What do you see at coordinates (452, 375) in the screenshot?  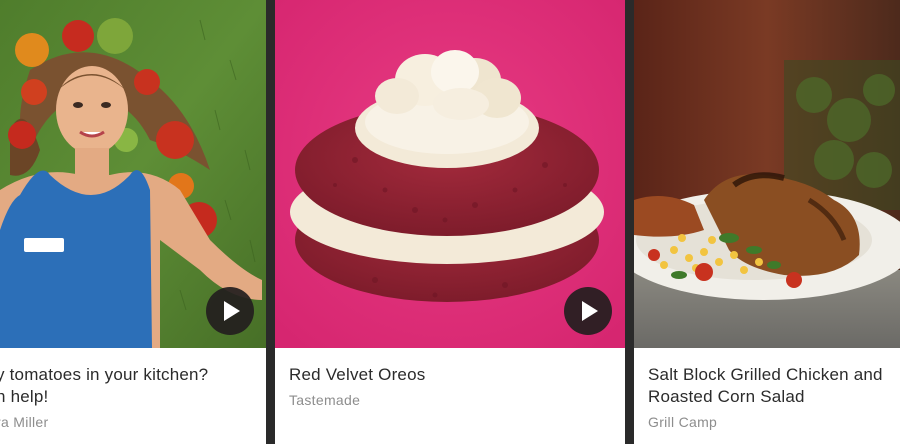 I see `video-title: Red Velvet Oreos` at bounding box center [452, 375].